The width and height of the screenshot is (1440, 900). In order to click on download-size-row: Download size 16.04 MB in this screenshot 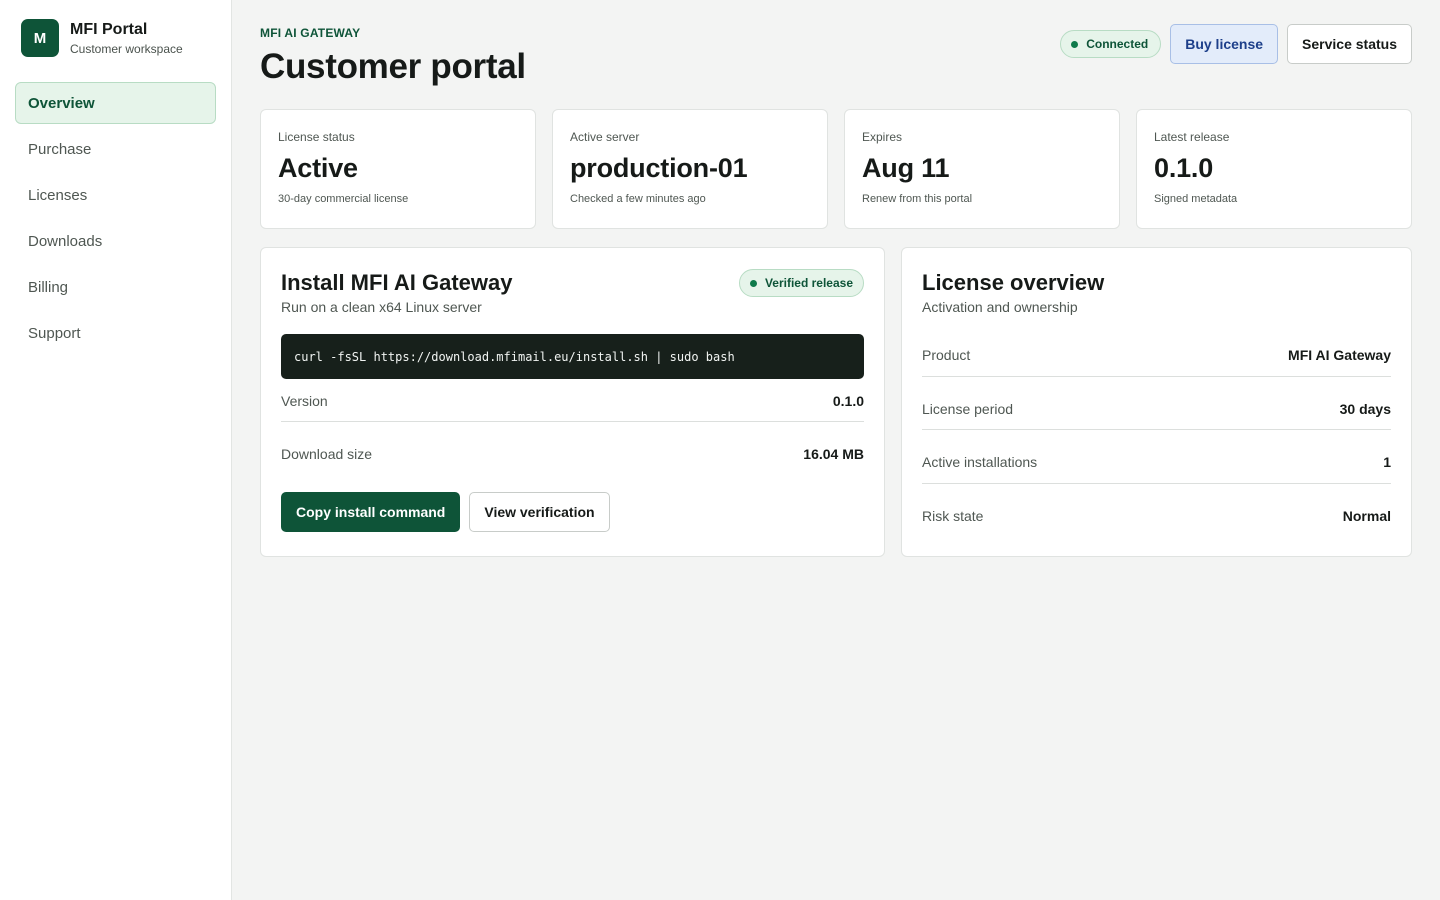, I will do `click(572, 454)`.